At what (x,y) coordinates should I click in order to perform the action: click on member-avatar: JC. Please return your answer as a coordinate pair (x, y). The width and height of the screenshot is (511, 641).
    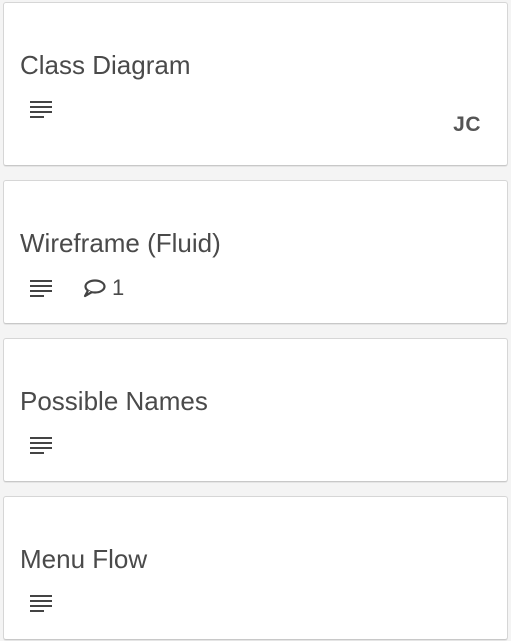
    Looking at the image, I should click on (467, 125).